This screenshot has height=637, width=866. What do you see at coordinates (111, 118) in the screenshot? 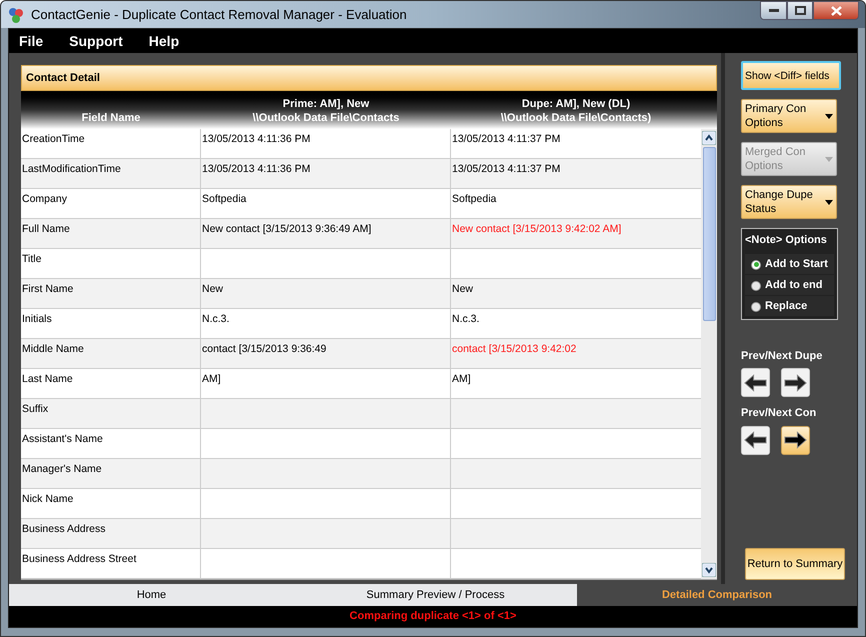
I see `column-title: Field Name` at bounding box center [111, 118].